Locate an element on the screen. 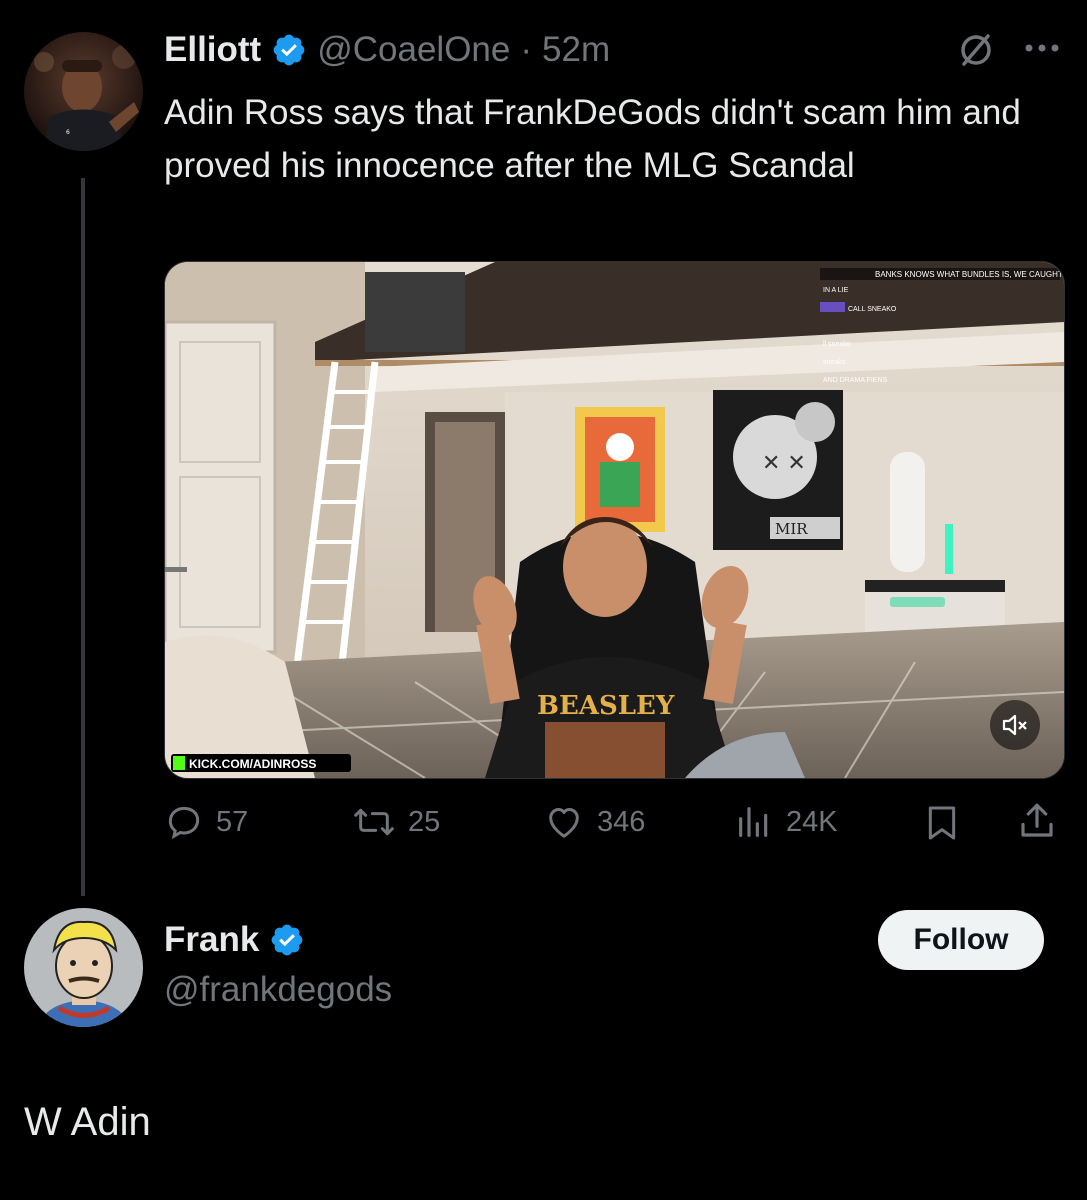 This screenshot has width=1087, height=1200. repost-action: 25 is located at coordinates (396, 822).